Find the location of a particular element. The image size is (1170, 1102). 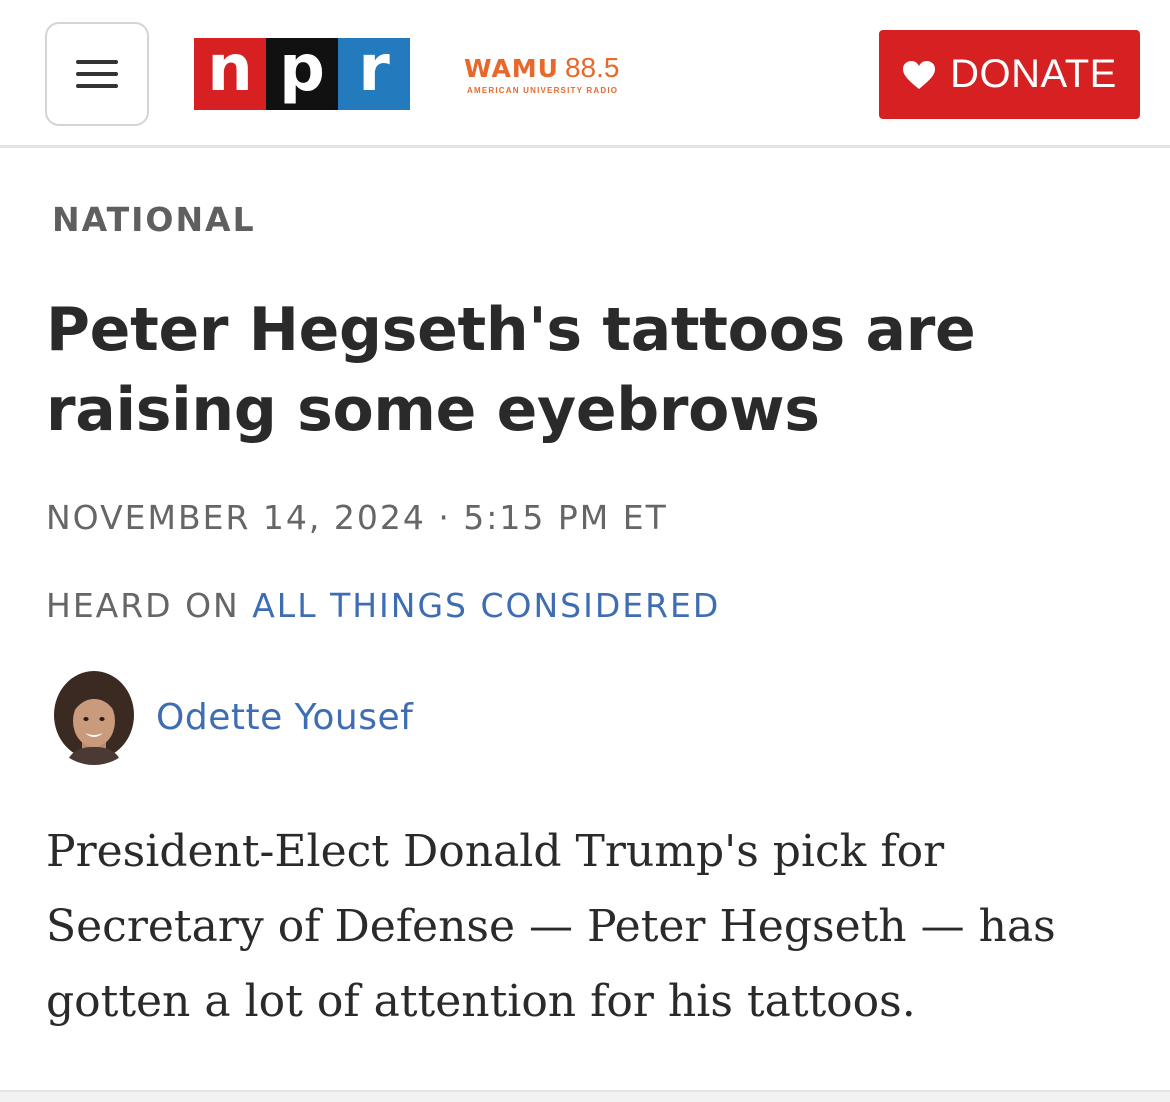

npr-logo: n p r is located at coordinates (302, 73).